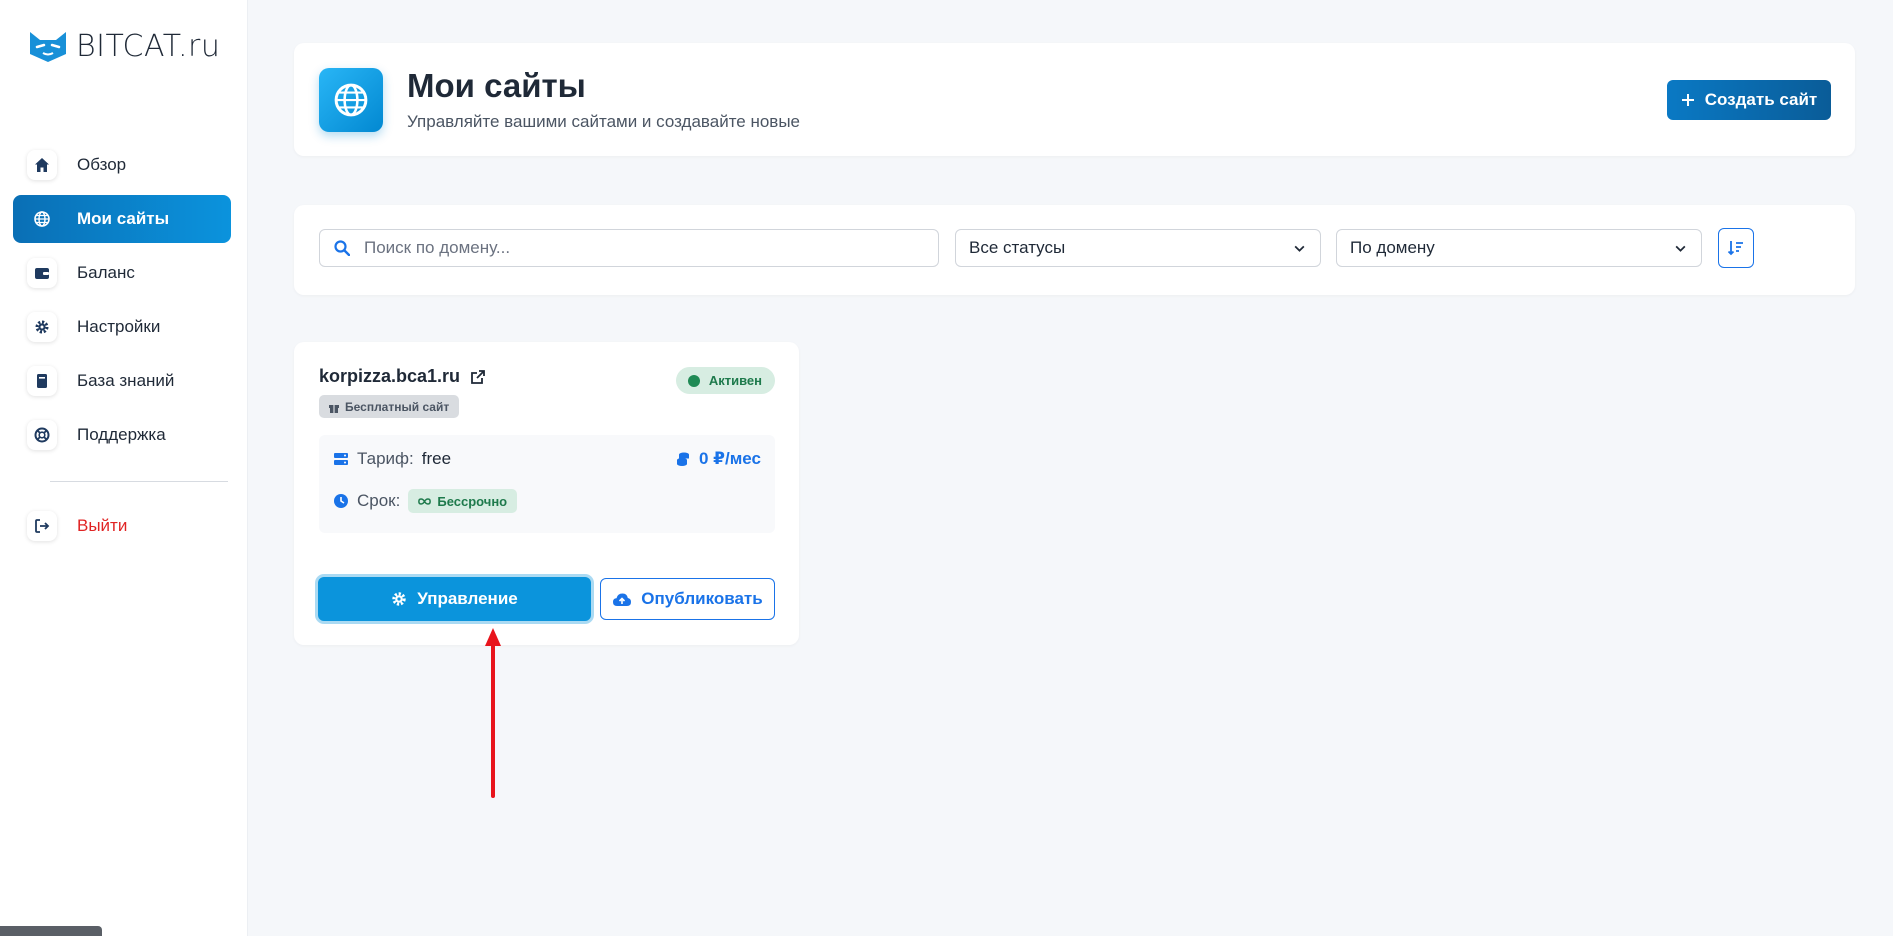 The image size is (1893, 936). I want to click on term-row: Срок: Бессрочно, so click(425, 501).